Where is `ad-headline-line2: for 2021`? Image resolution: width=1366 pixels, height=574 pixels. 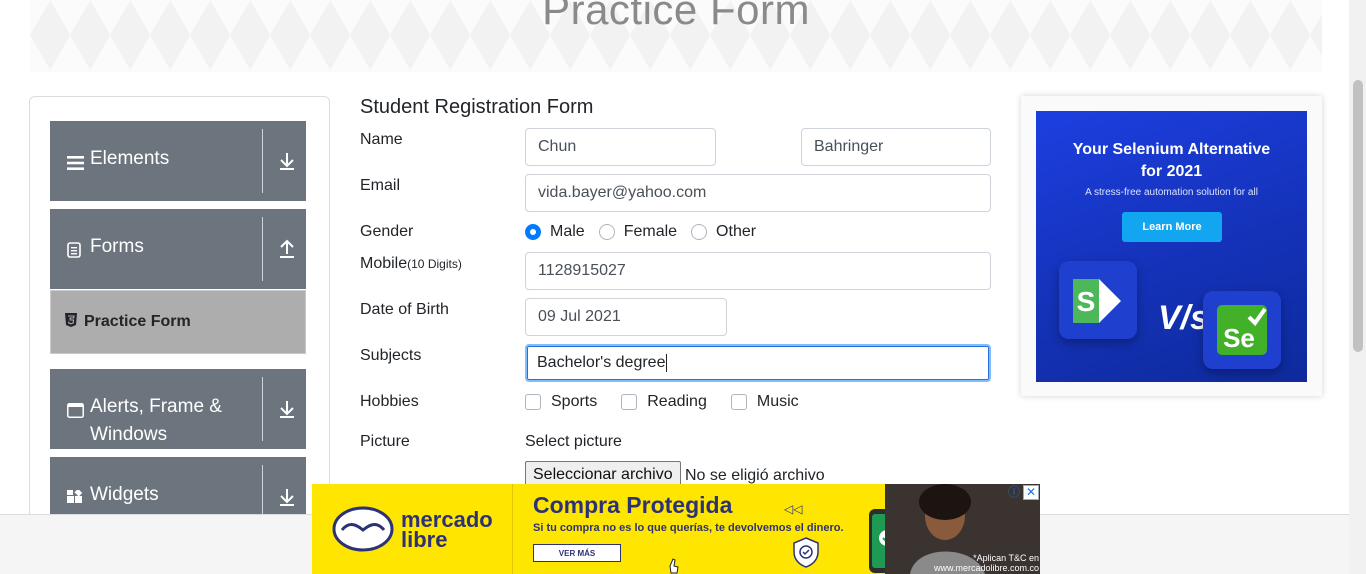 ad-headline-line2: for 2021 is located at coordinates (1171, 171).